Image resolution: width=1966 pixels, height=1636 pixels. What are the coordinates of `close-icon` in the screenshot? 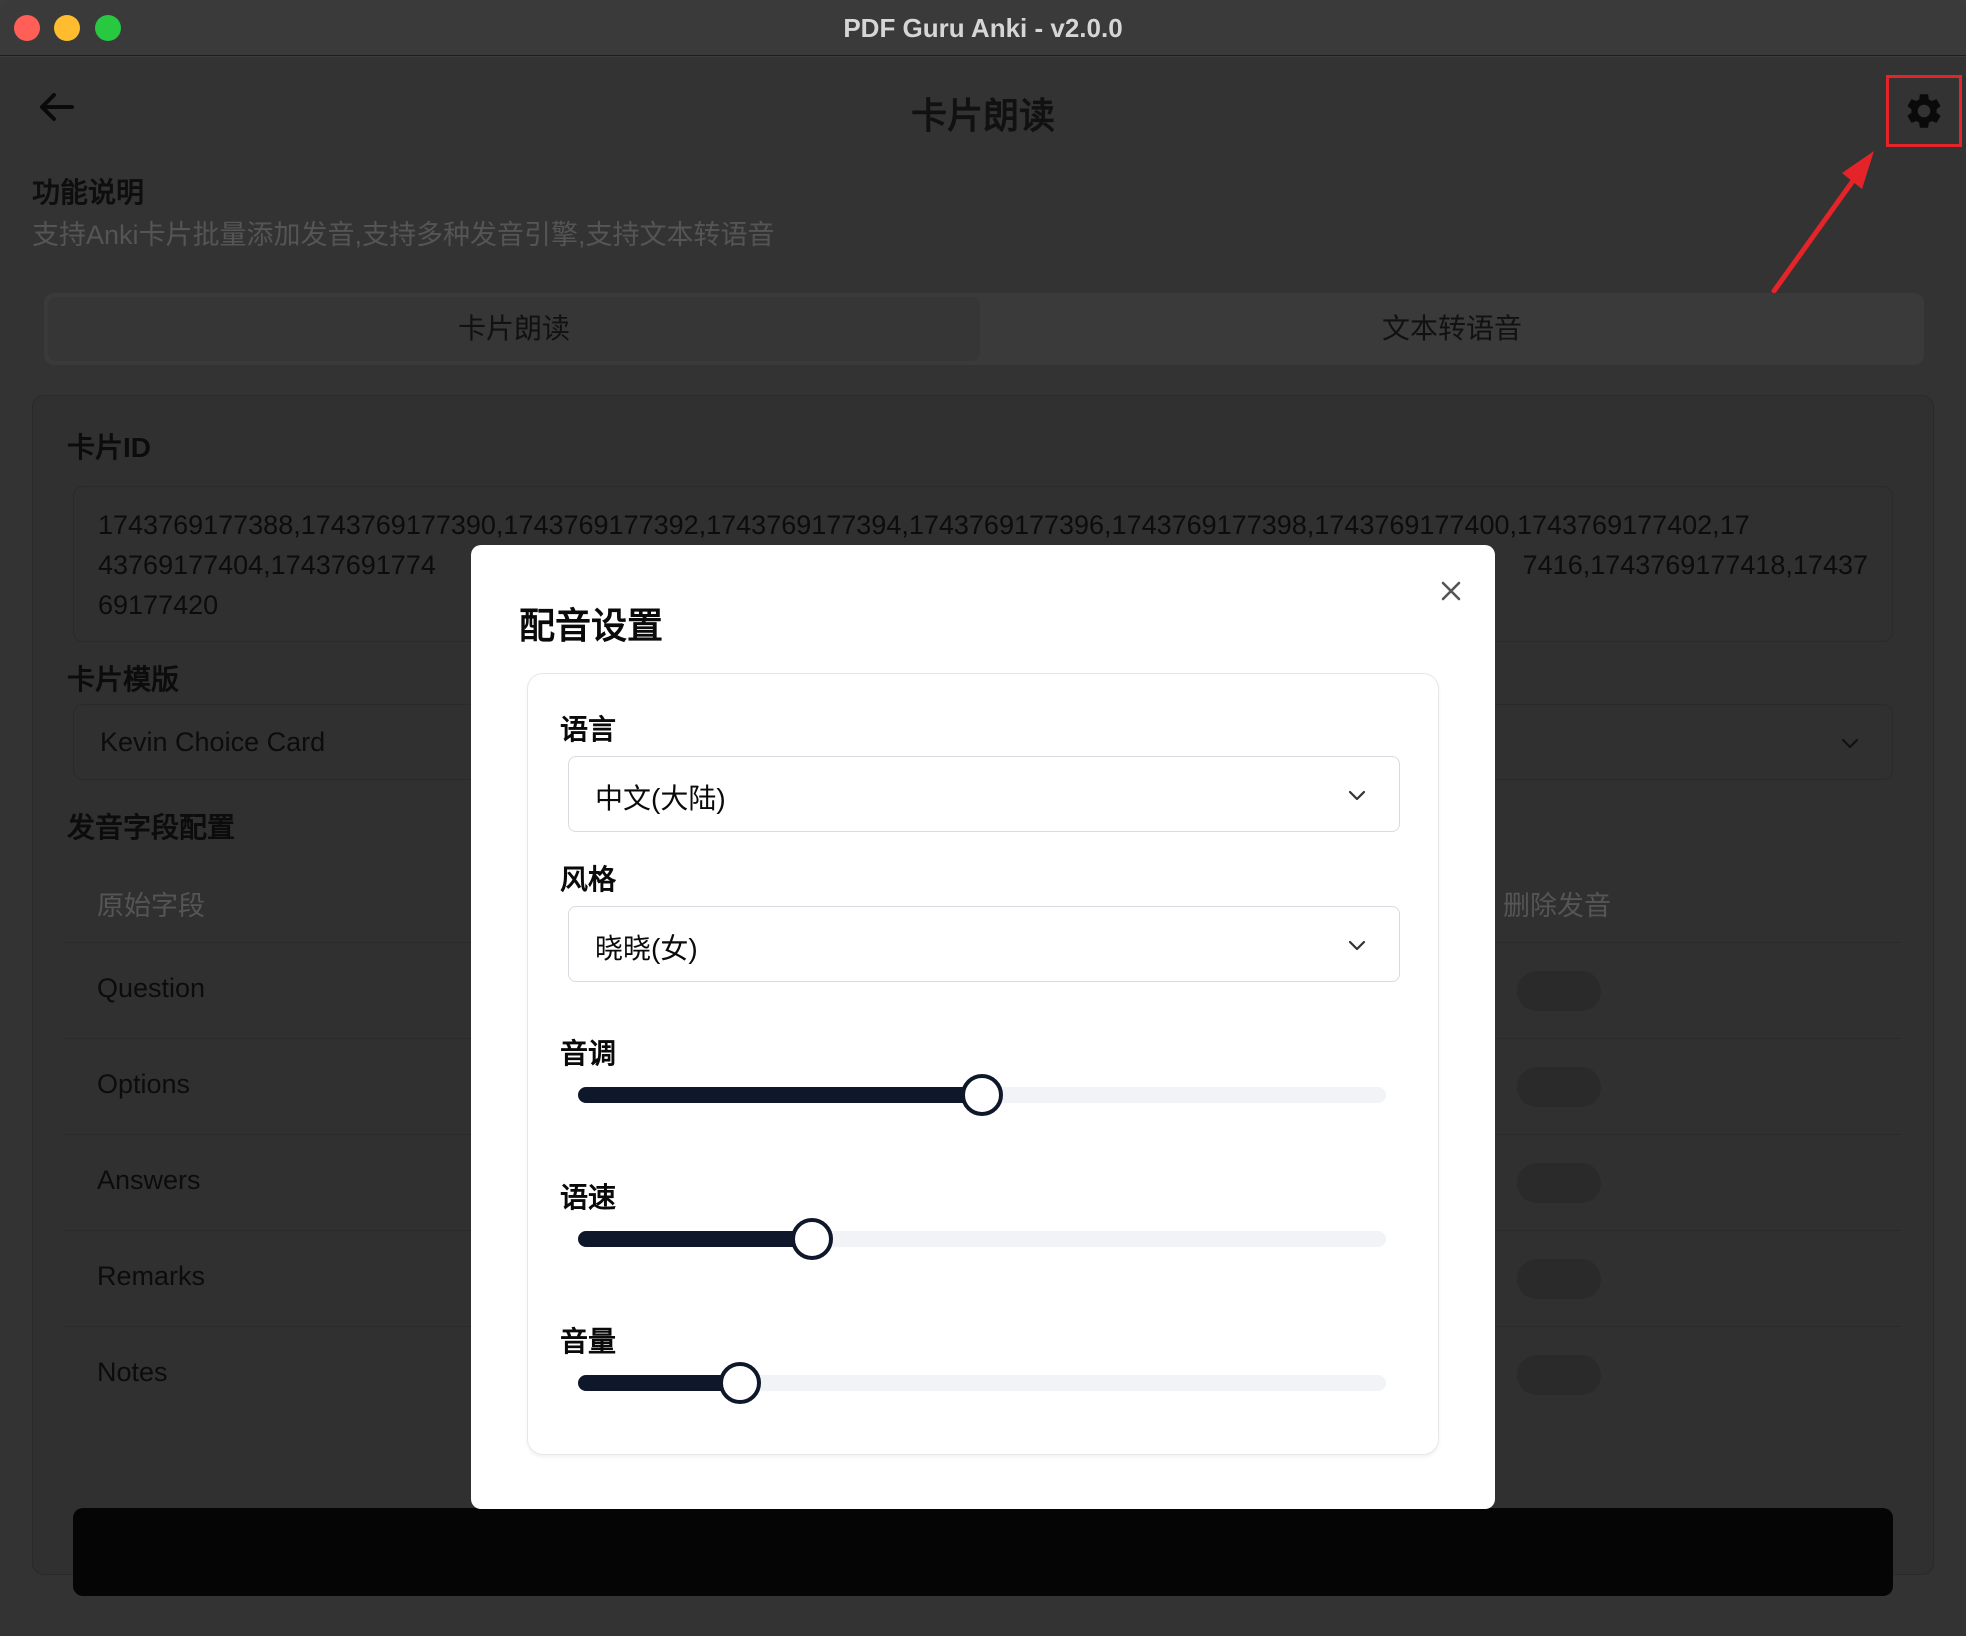 It's located at (1451, 591).